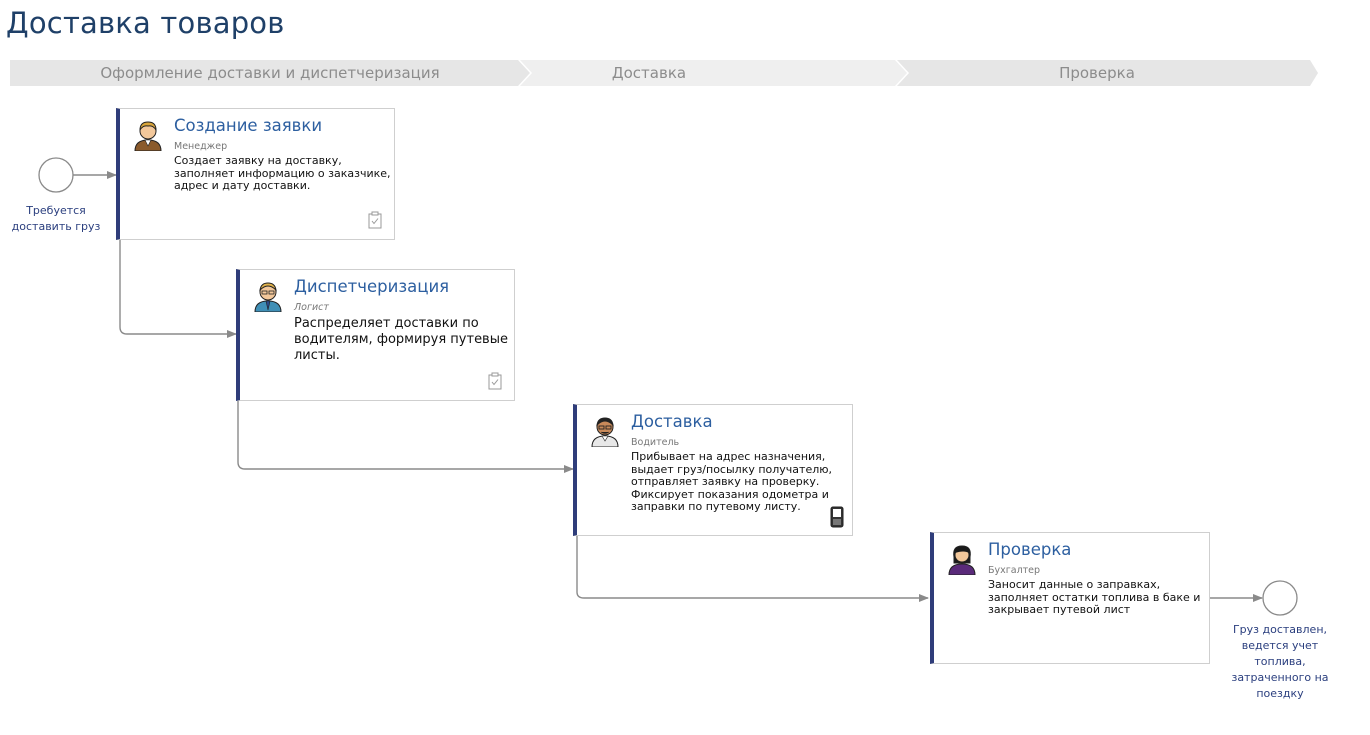 The image size is (1370, 735). I want to click on end-event-circle, so click(1280, 598).